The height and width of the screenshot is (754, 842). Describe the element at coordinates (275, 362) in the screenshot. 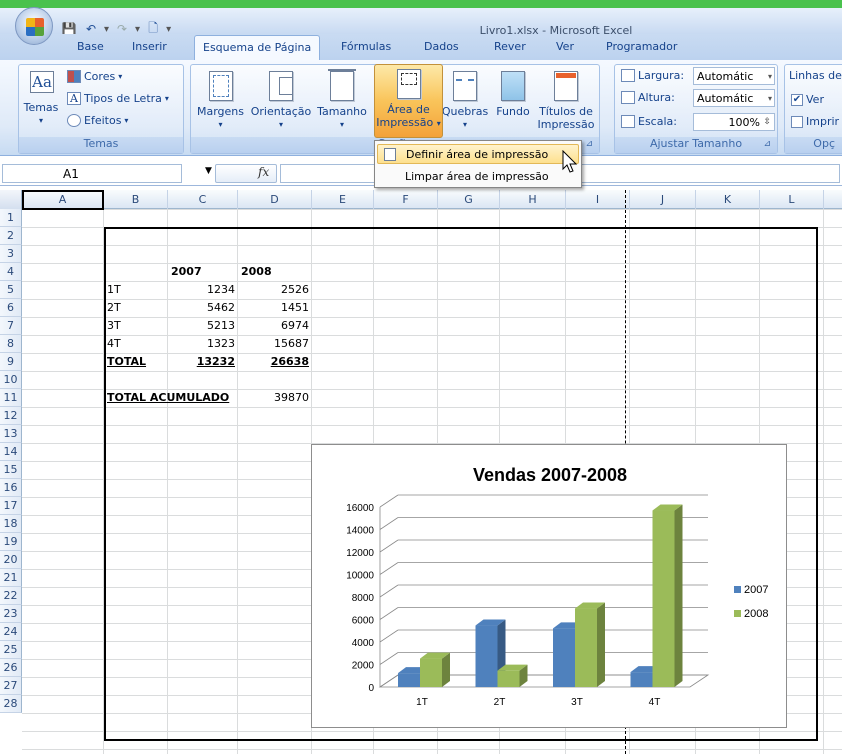

I see `cell-d9: 26638` at that location.